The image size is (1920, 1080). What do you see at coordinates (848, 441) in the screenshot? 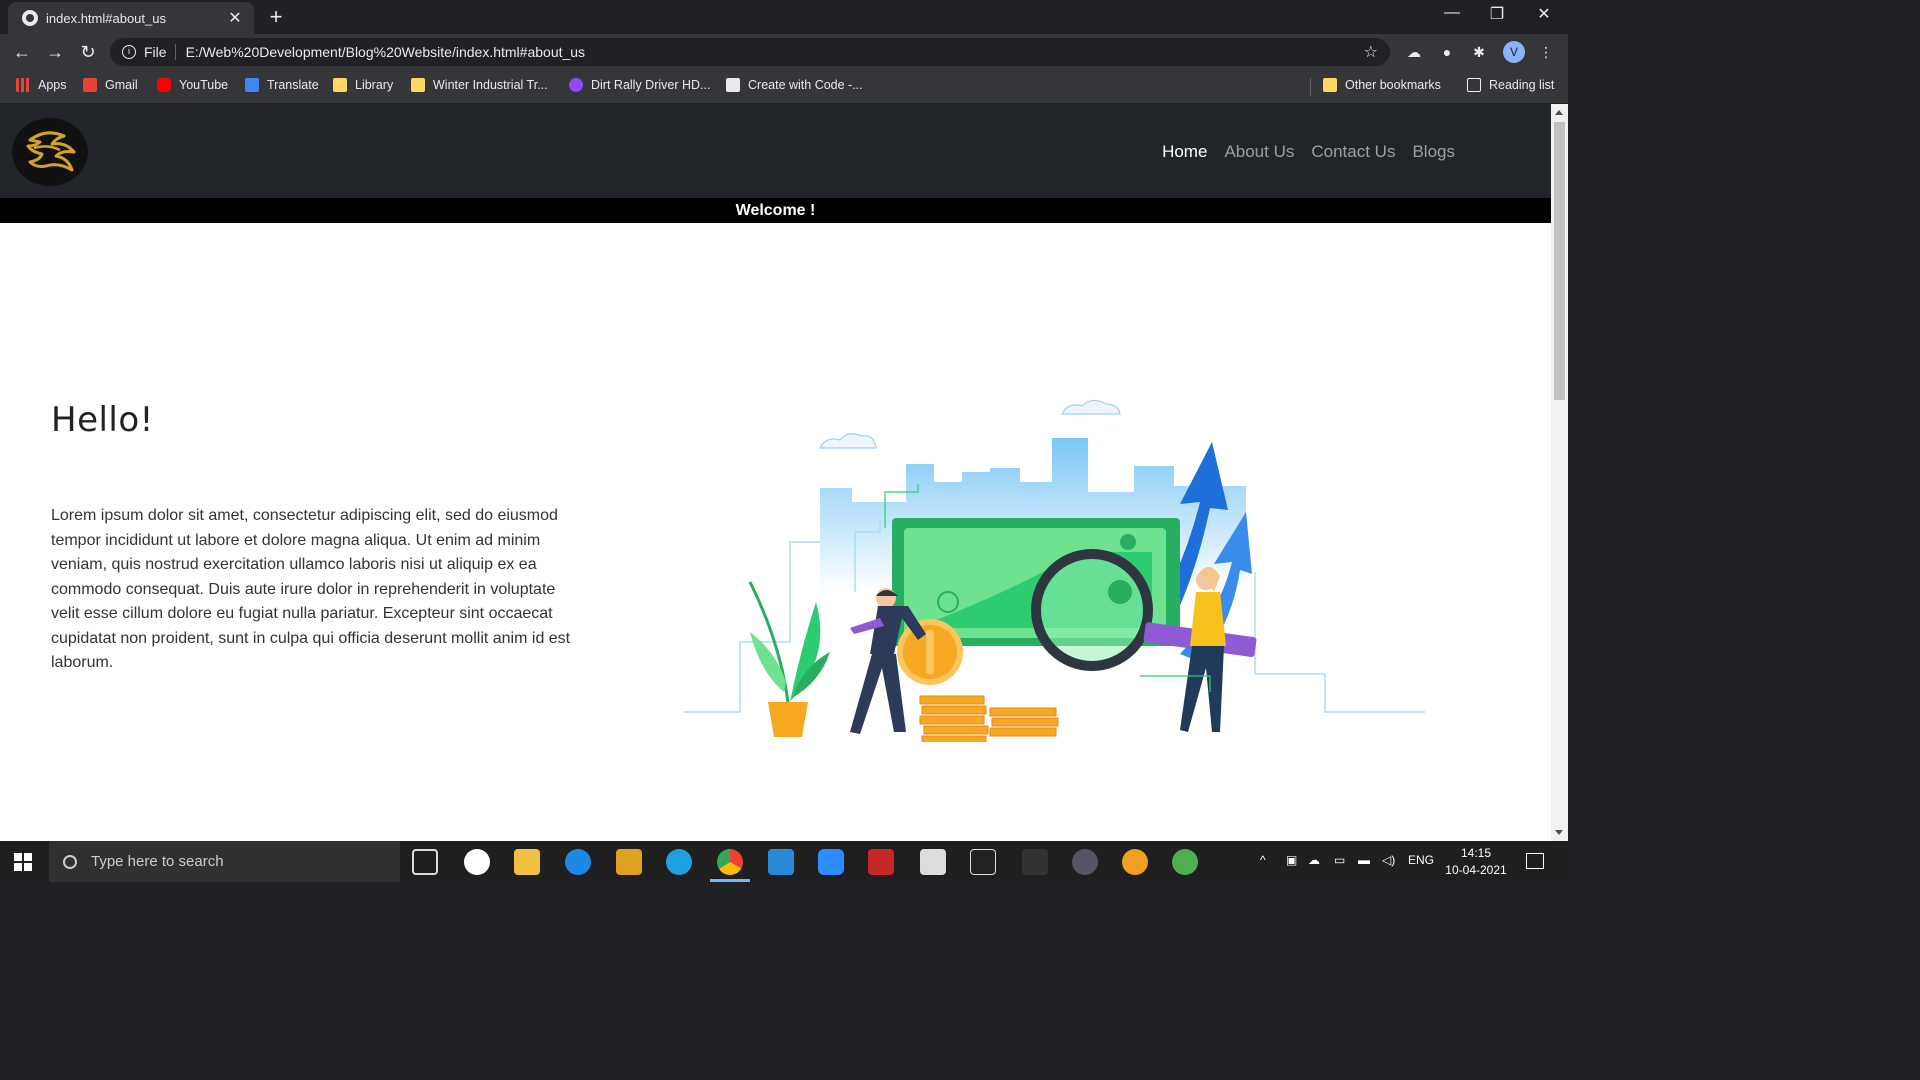
I see `cloud-left-icon` at bounding box center [848, 441].